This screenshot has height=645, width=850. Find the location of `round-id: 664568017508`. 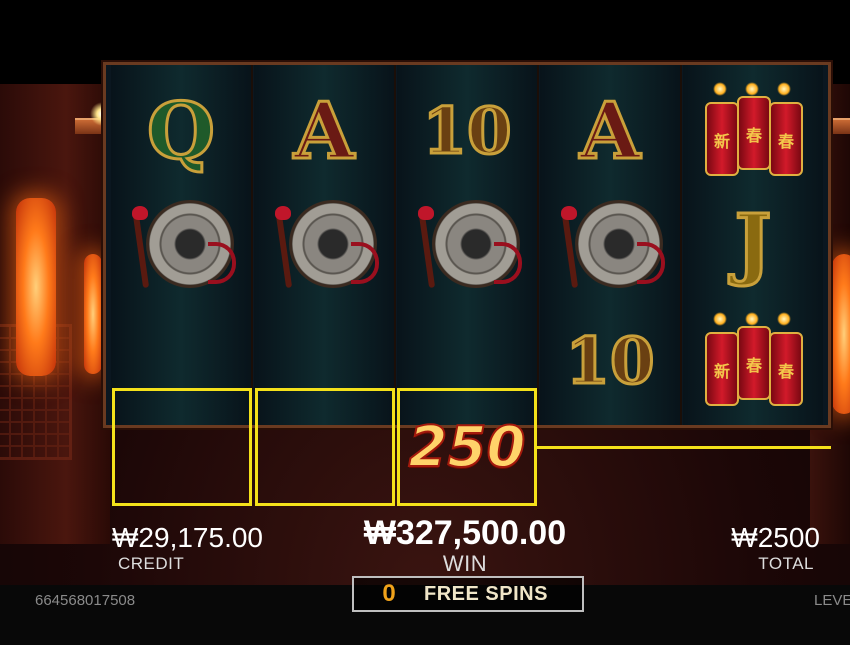

round-id: 664568017508 is located at coordinates (85, 600).